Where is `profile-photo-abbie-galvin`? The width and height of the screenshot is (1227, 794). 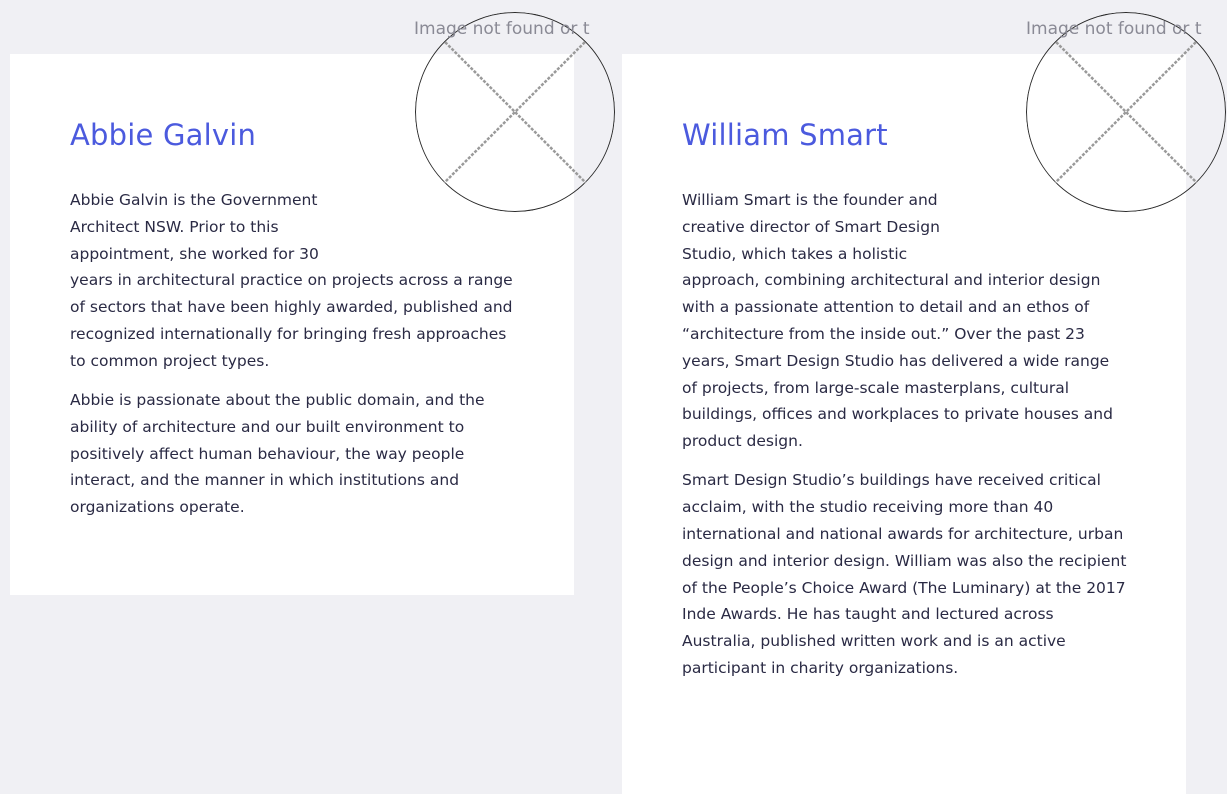 profile-photo-abbie-galvin is located at coordinates (515, 112).